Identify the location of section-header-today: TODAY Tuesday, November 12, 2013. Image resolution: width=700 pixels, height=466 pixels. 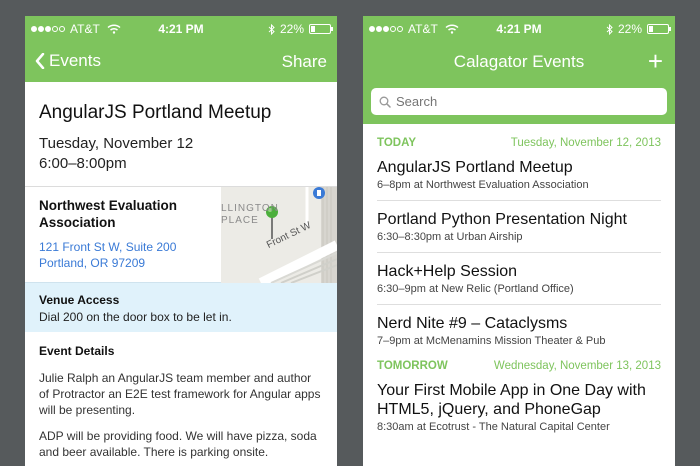
(519, 136).